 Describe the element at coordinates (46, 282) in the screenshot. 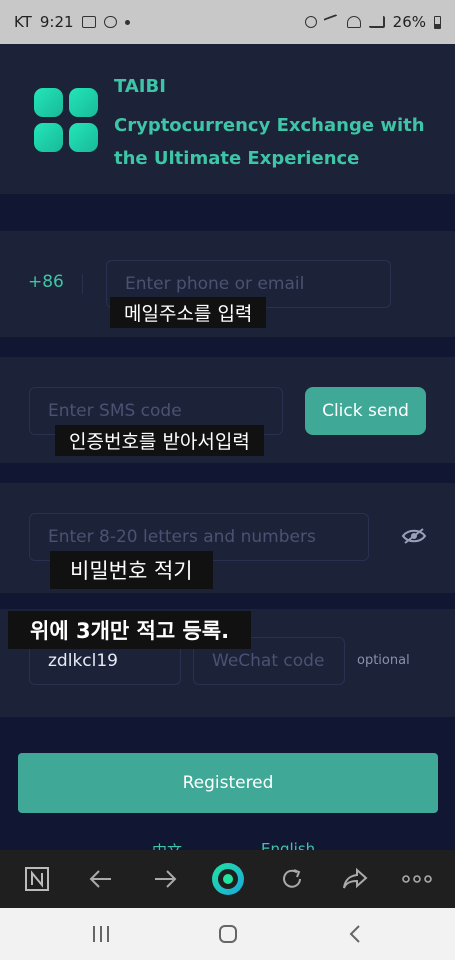

I see `country-code: +86` at that location.